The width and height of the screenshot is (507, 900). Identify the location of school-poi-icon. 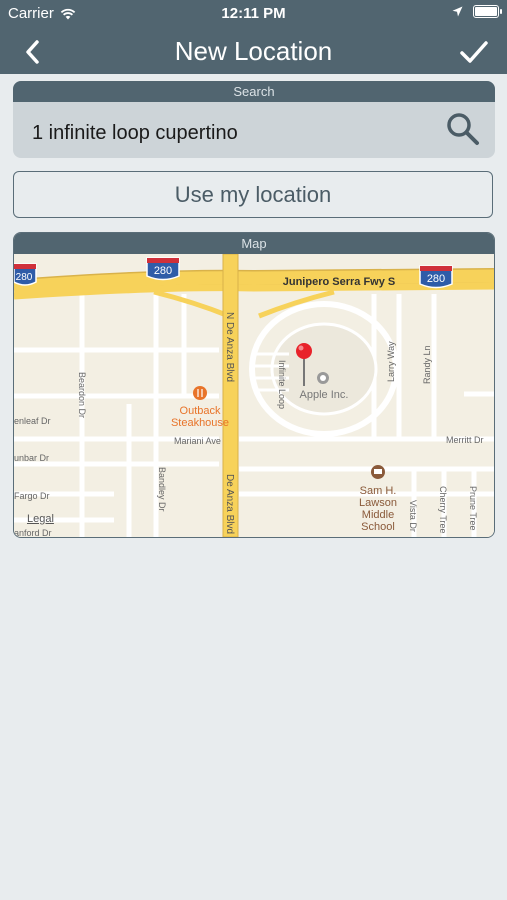
(378, 472).